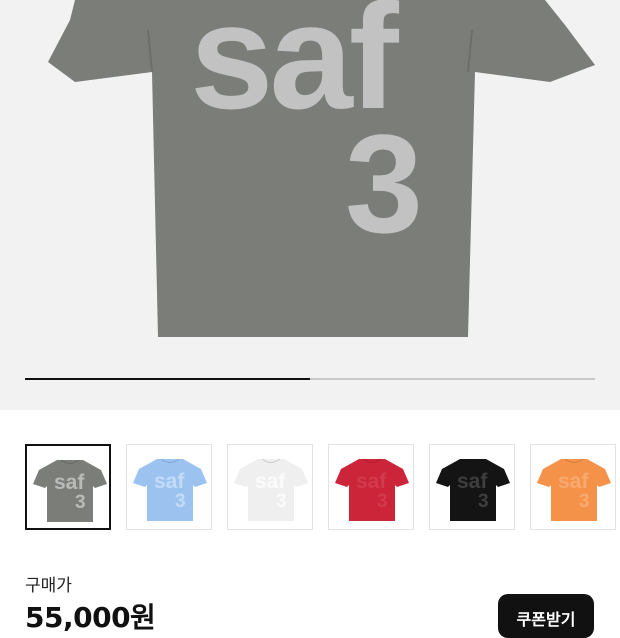  I want to click on color-thumbnail-white: saf 3, so click(270, 487).